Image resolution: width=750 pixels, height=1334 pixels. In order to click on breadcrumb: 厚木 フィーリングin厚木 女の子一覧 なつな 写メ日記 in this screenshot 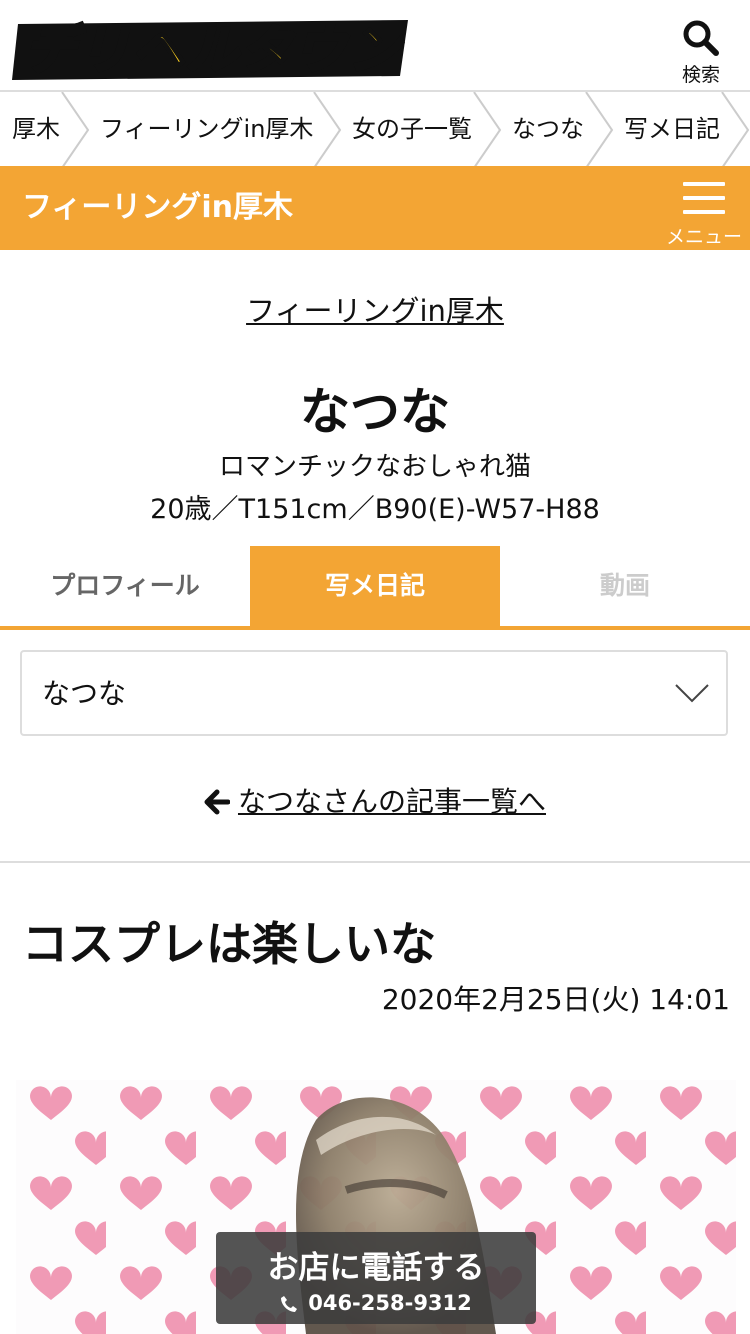, I will do `click(375, 130)`.